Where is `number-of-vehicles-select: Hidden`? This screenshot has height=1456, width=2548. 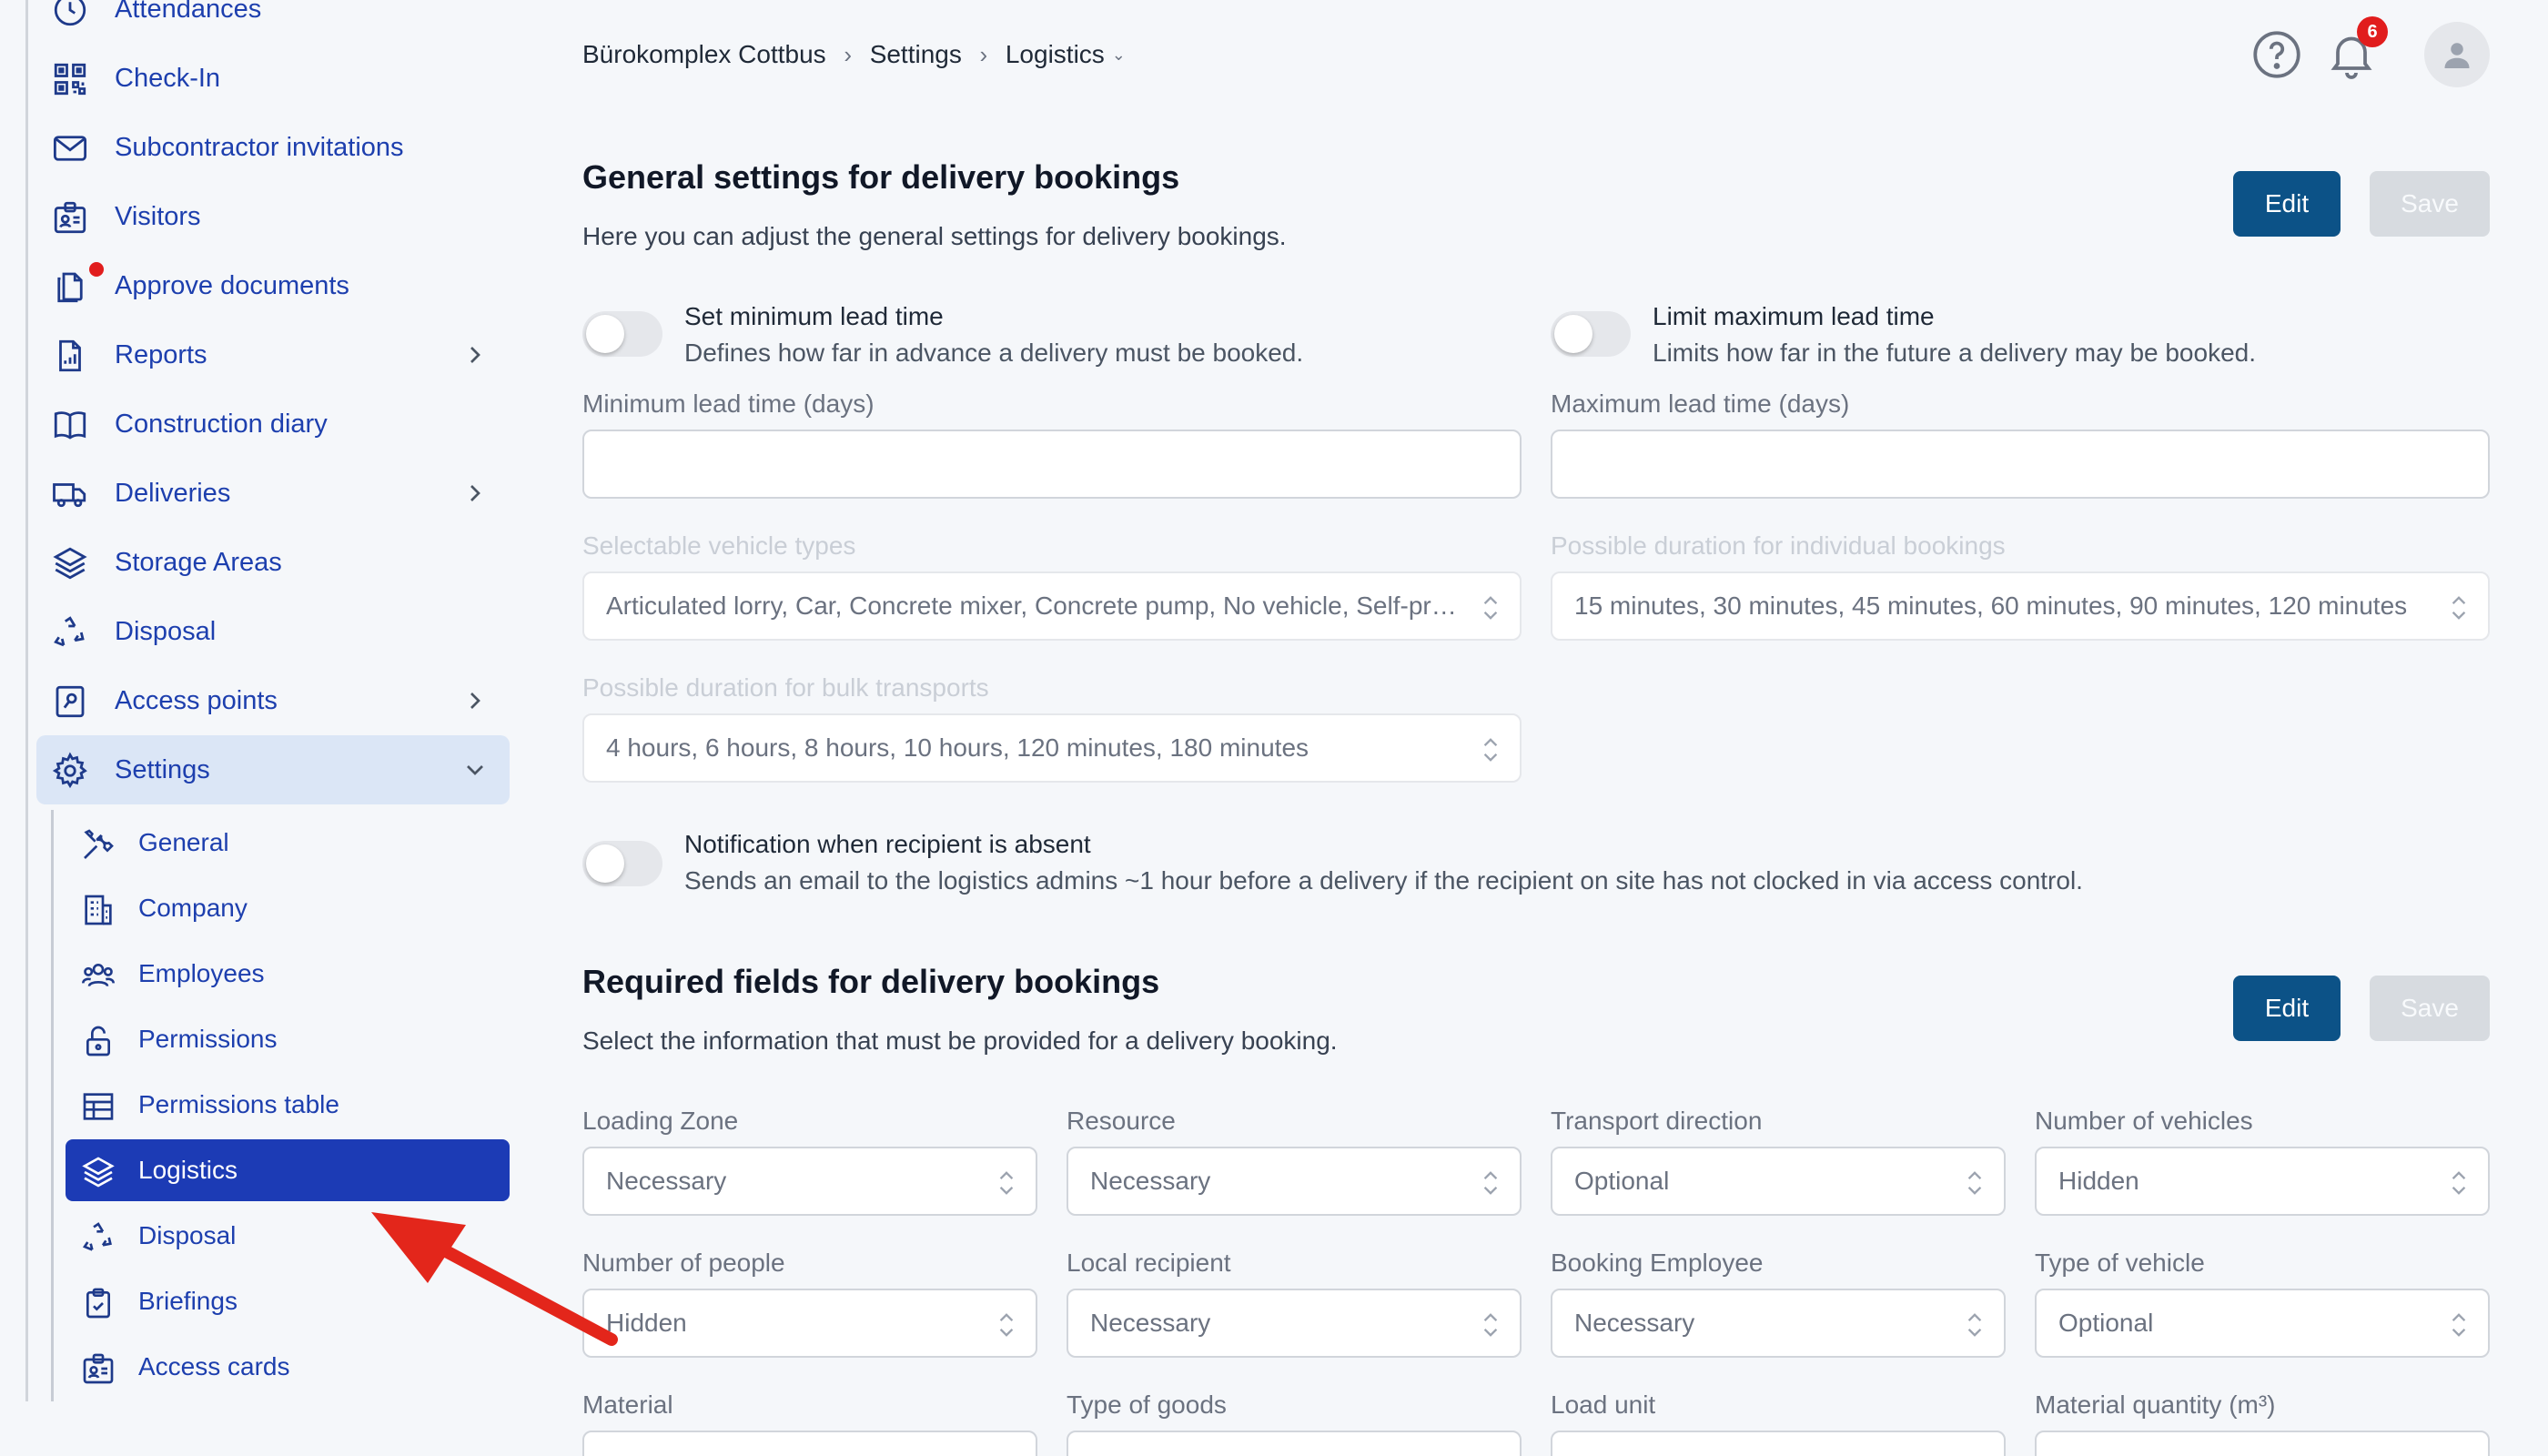 number-of-vehicles-select: Hidden is located at coordinates (2263, 1182).